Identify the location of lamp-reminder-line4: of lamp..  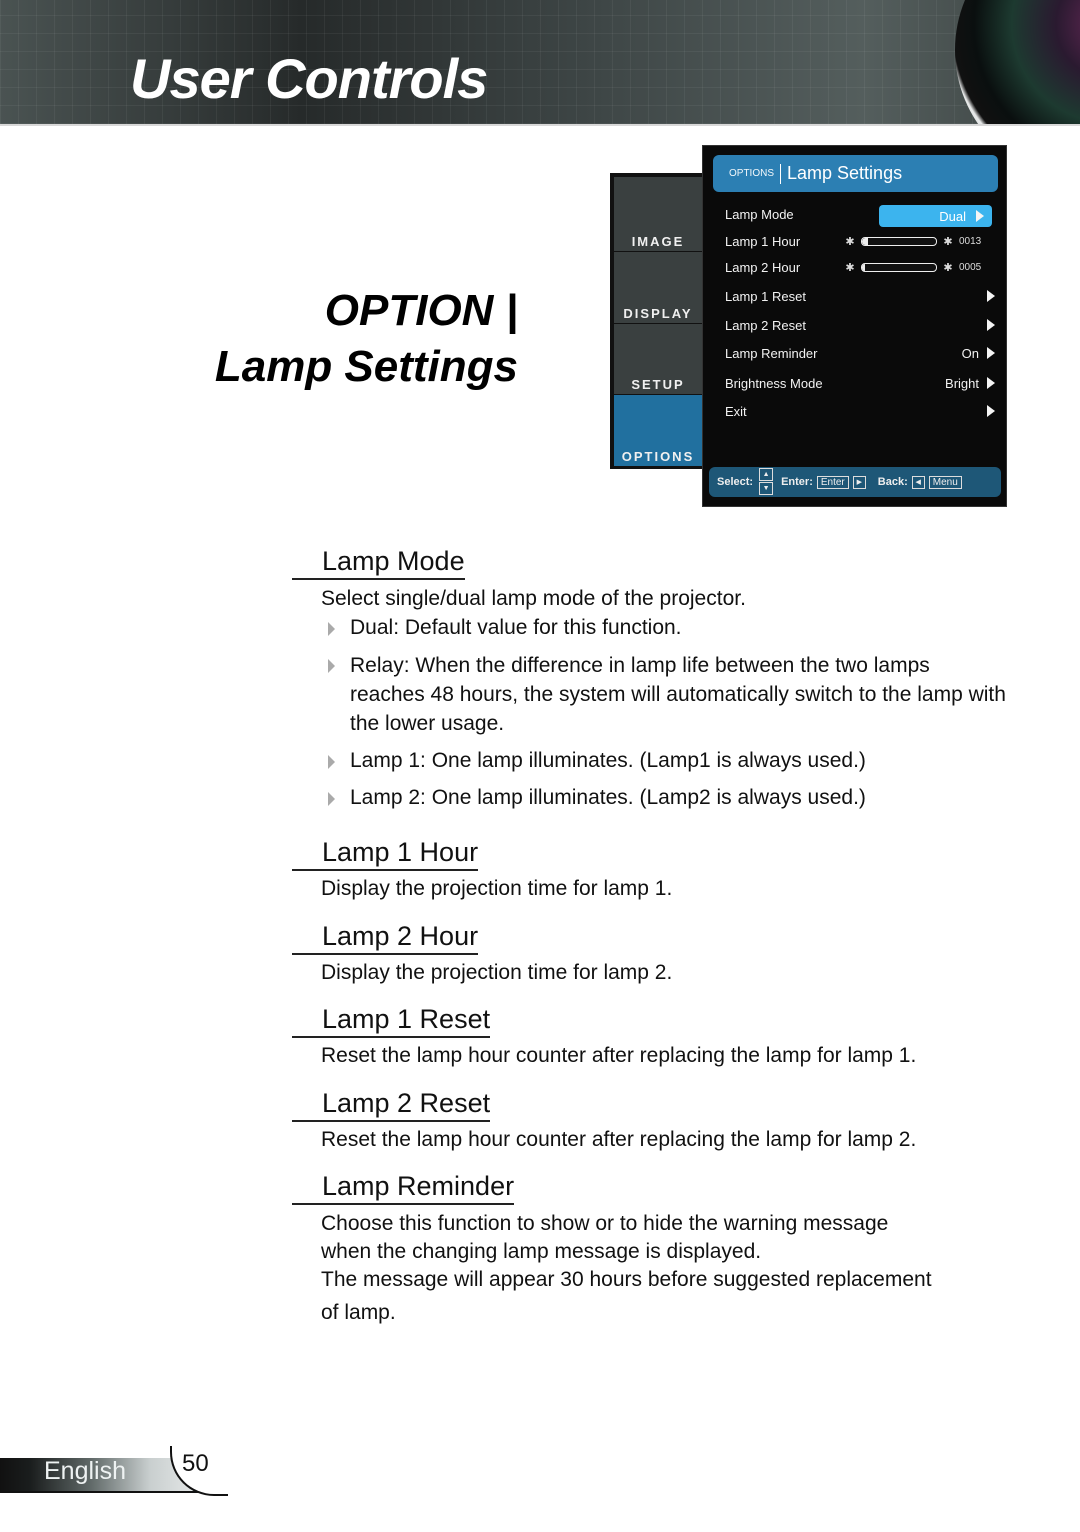
(358, 1312).